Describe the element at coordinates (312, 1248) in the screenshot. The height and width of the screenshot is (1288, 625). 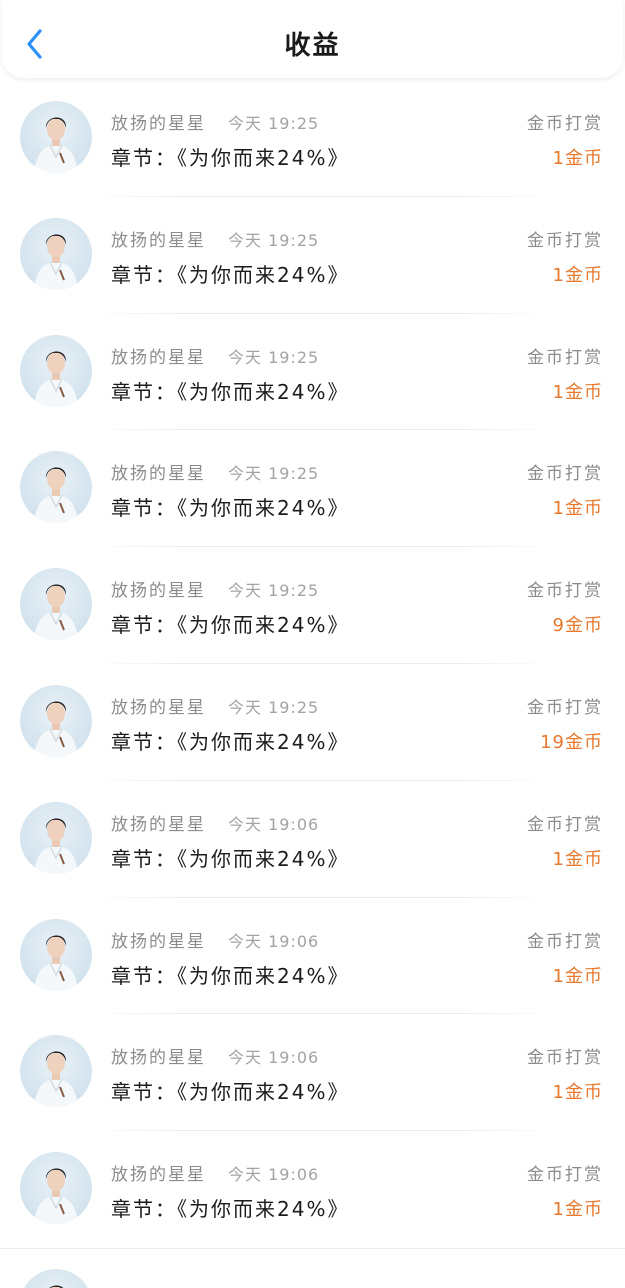
I see `row-divider` at that location.